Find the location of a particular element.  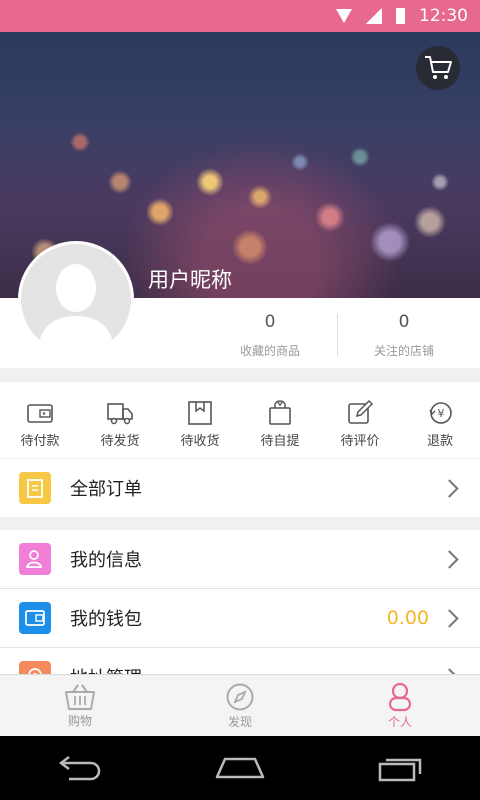

avatar is located at coordinates (76, 299).